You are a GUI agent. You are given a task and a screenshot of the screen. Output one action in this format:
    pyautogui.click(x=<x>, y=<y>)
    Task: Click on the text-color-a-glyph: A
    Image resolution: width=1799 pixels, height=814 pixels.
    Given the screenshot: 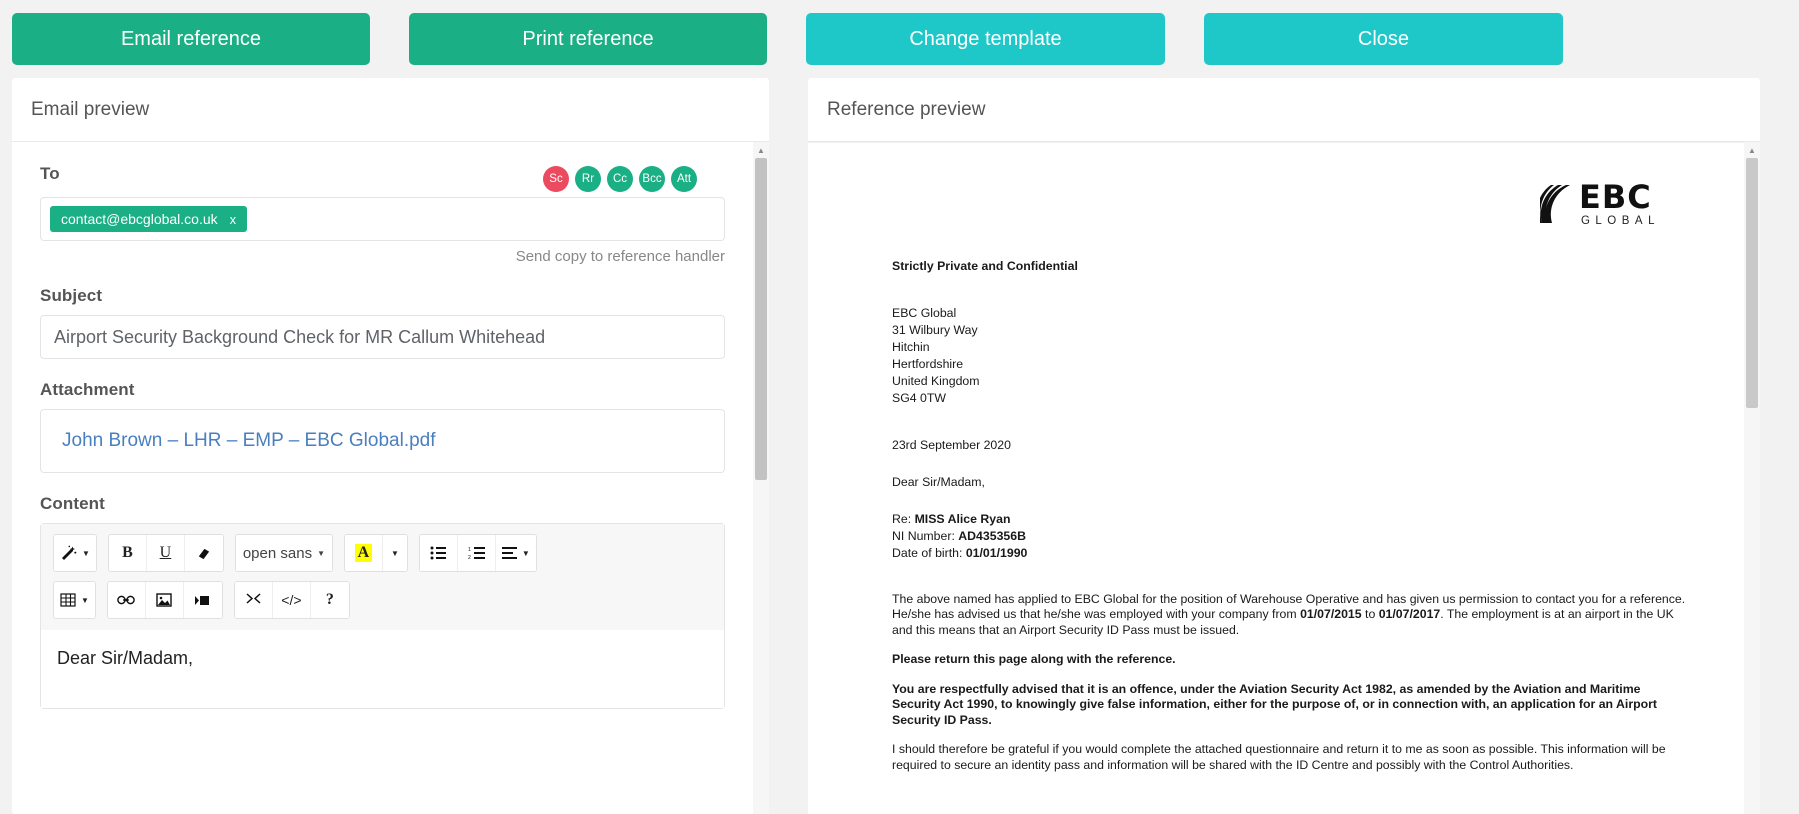 What is the action you would take?
    pyautogui.click(x=363, y=553)
    